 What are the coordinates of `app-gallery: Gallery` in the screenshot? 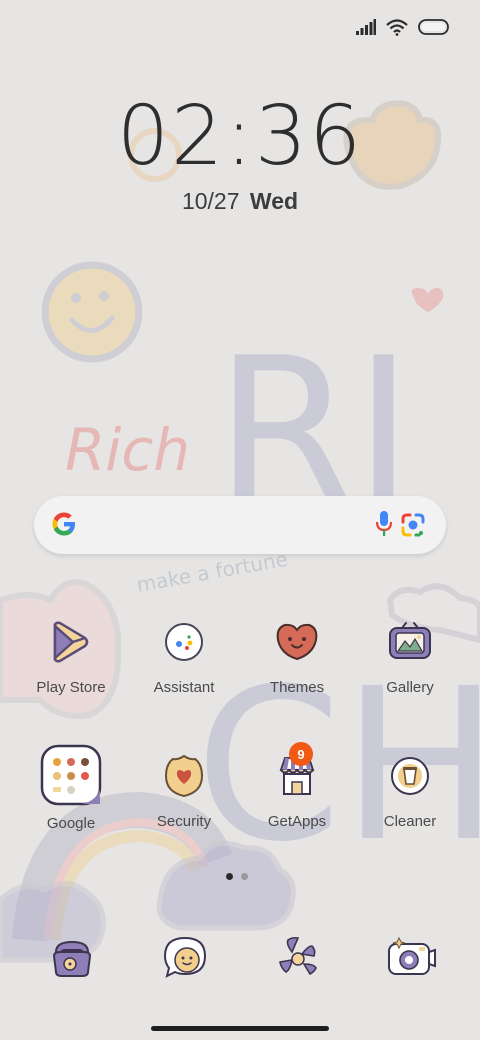 It's located at (410, 655).